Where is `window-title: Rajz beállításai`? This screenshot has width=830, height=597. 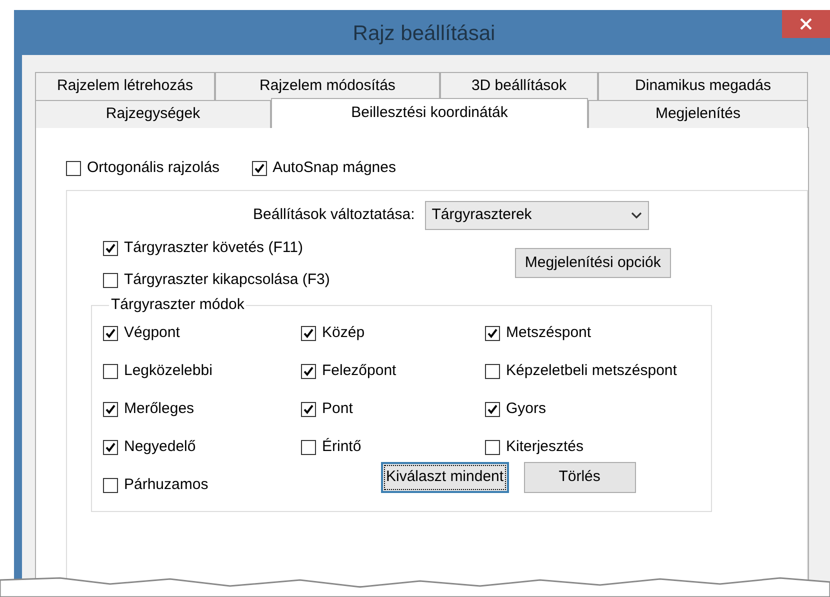 window-title: Rajz beállításai is located at coordinates (424, 33).